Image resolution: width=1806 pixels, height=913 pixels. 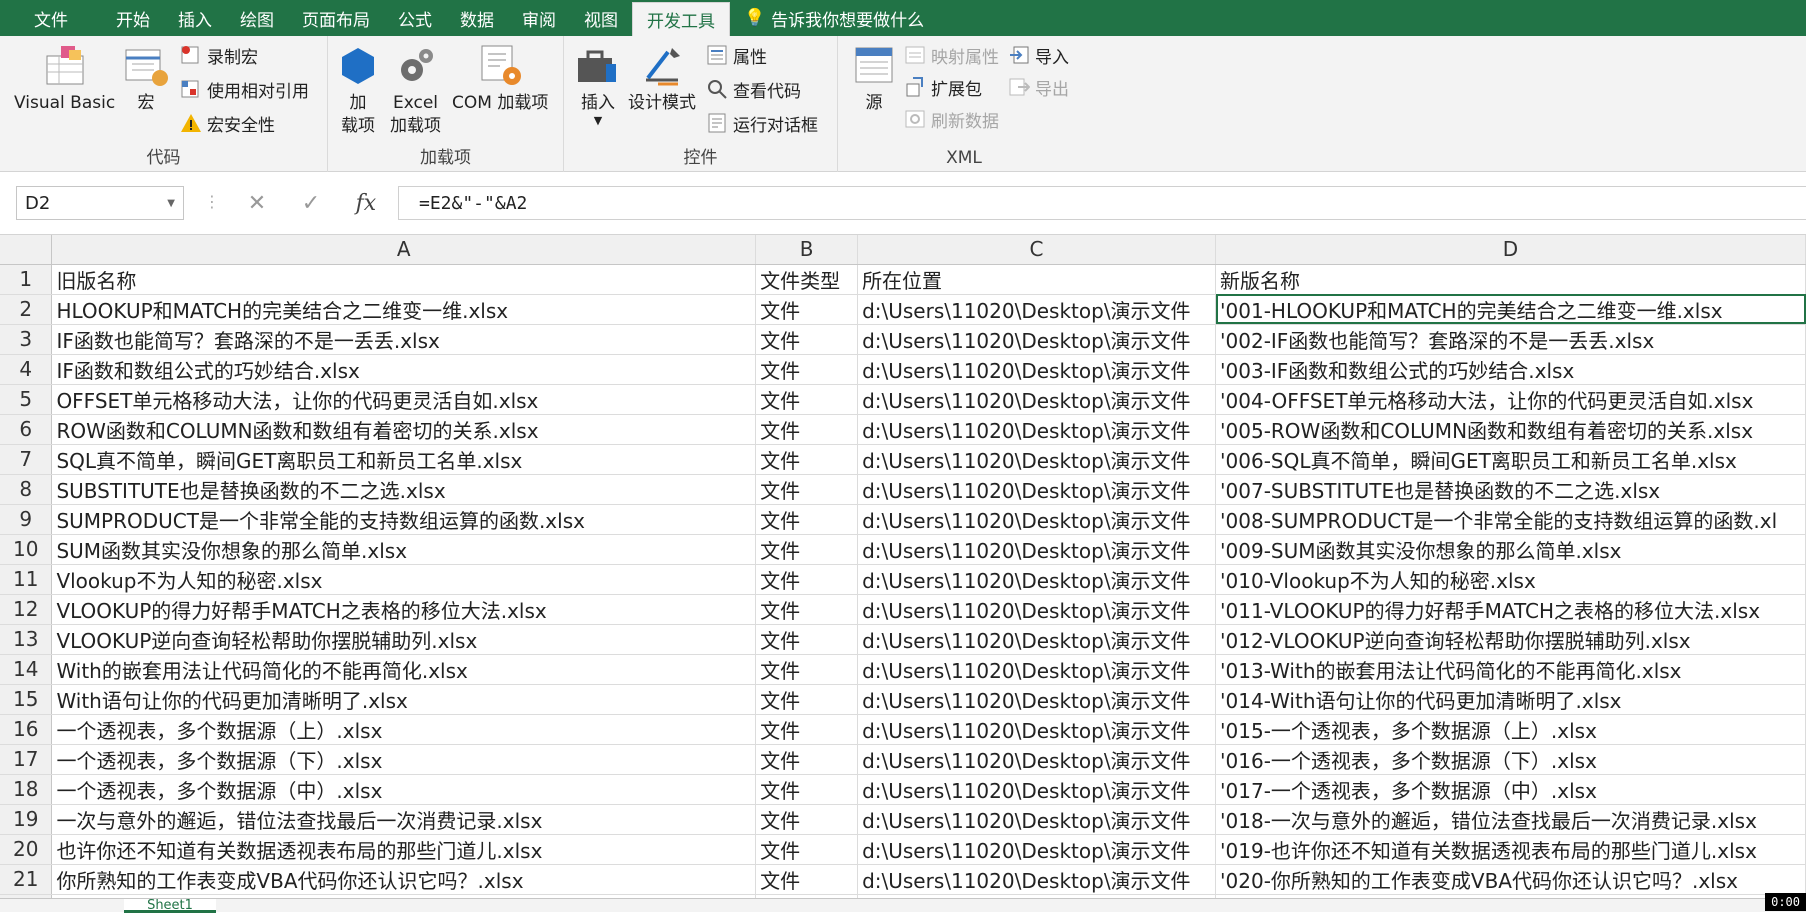 What do you see at coordinates (1510, 729) in the screenshot?
I see `cell-d: '015-一个透视表，多个数据源（上）.xlsx` at bounding box center [1510, 729].